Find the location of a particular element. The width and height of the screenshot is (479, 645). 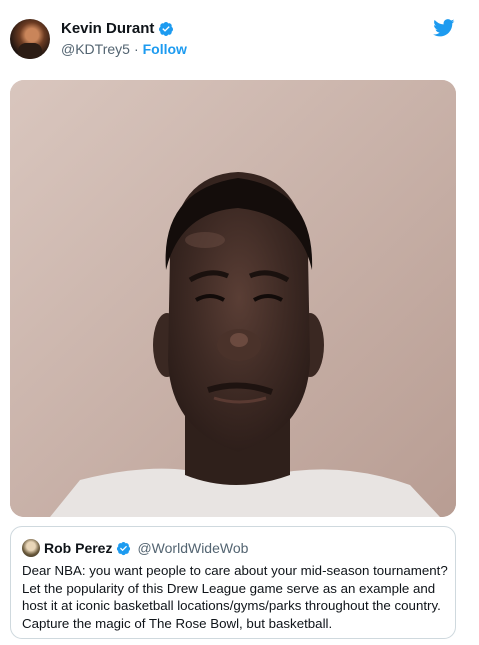

author-name-row: Kevin Durant is located at coordinates (117, 29).